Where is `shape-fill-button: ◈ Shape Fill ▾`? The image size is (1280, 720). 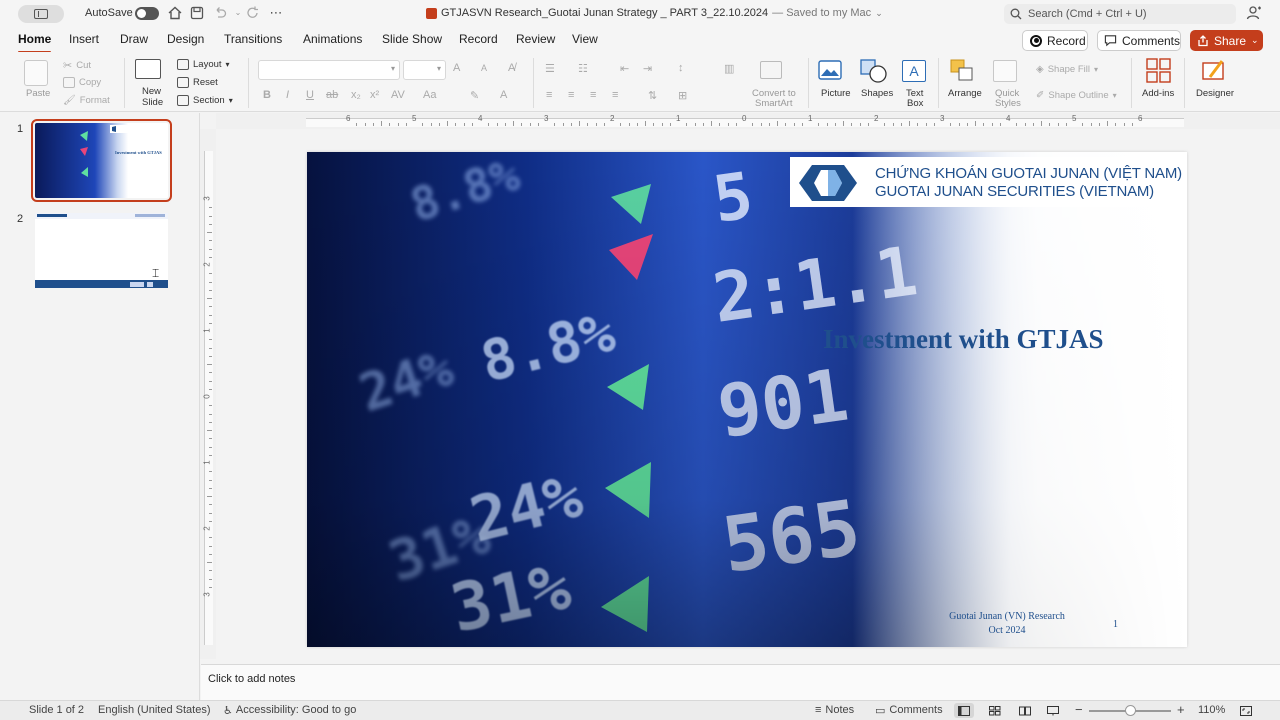
shape-fill-button: ◈ Shape Fill ▾ is located at coordinates (1067, 69).